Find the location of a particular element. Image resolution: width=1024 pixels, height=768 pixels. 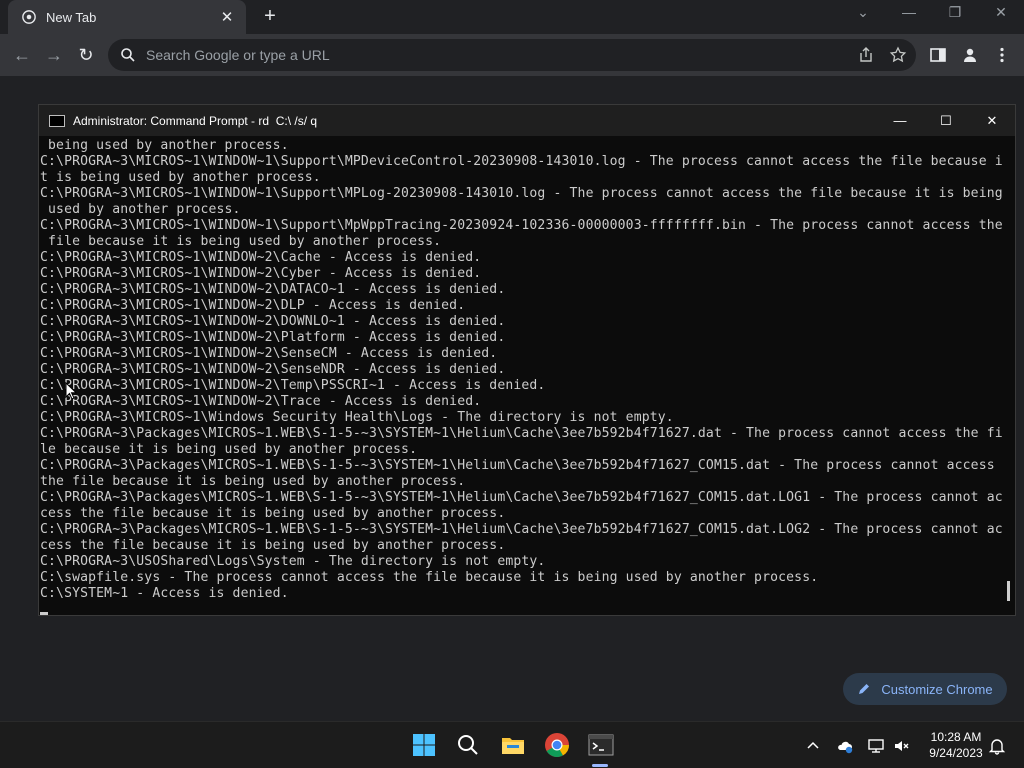

customize-chrome-label: Customize Chrome is located at coordinates (937, 689).